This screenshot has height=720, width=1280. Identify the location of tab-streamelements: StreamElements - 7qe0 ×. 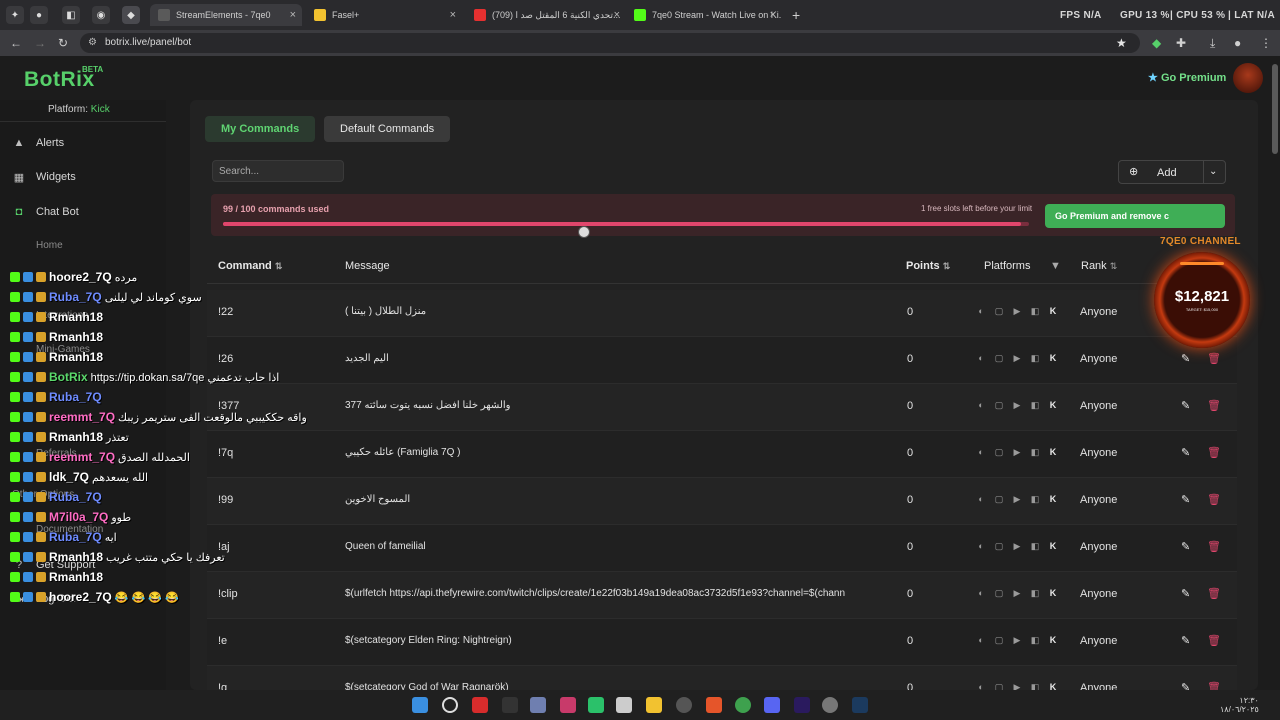
(226, 15).